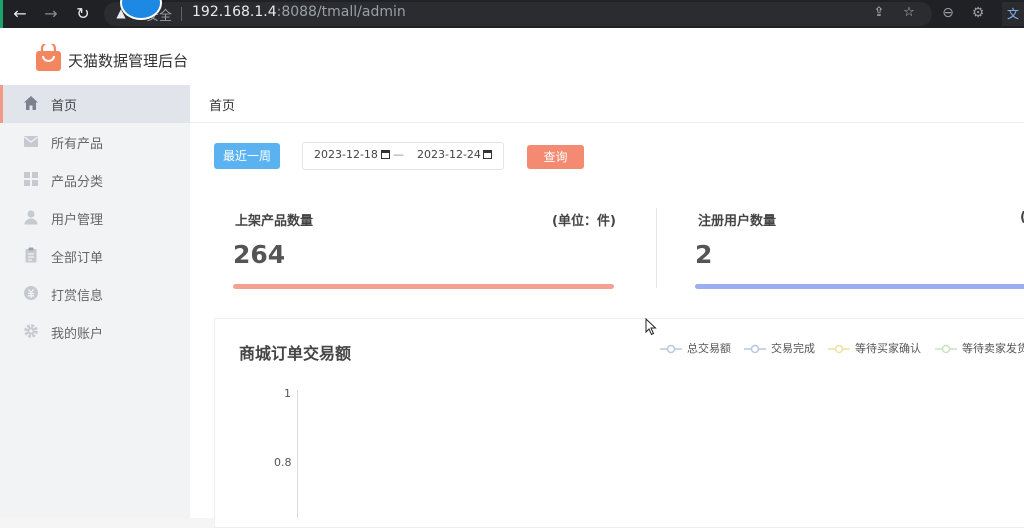 Image resolution: width=1024 pixels, height=528 pixels. Describe the element at coordinates (449, 154) in the screenshot. I see `end-date-input: 2023-12-24` at that location.